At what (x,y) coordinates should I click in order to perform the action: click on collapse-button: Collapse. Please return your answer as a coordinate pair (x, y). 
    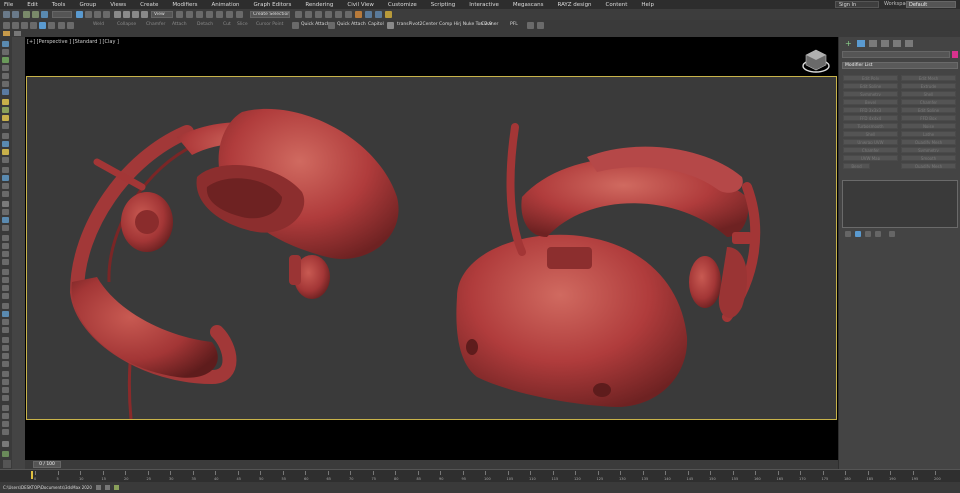
    Looking at the image, I should click on (126, 24).